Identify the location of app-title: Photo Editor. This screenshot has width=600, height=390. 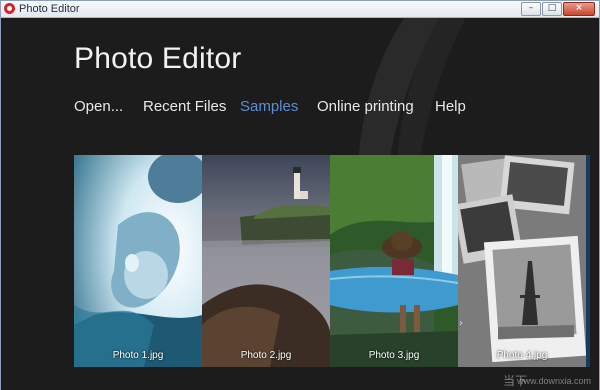
(158, 58).